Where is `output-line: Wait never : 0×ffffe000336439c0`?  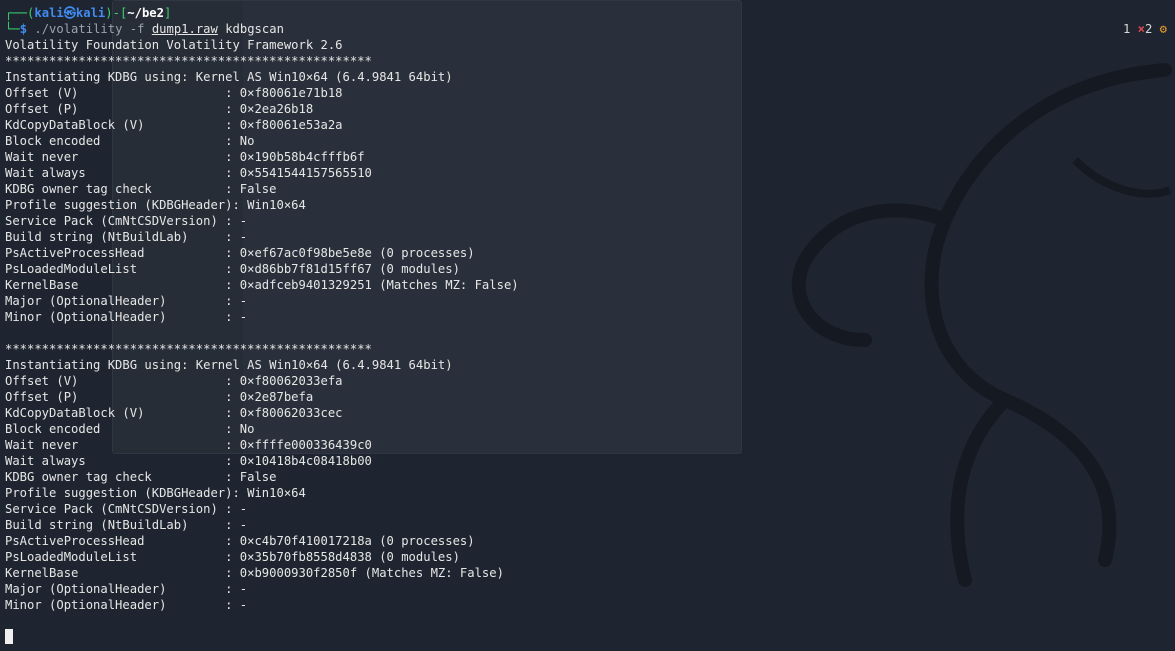 output-line: Wait never : 0×ffffe000336439c0 is located at coordinates (188, 445).